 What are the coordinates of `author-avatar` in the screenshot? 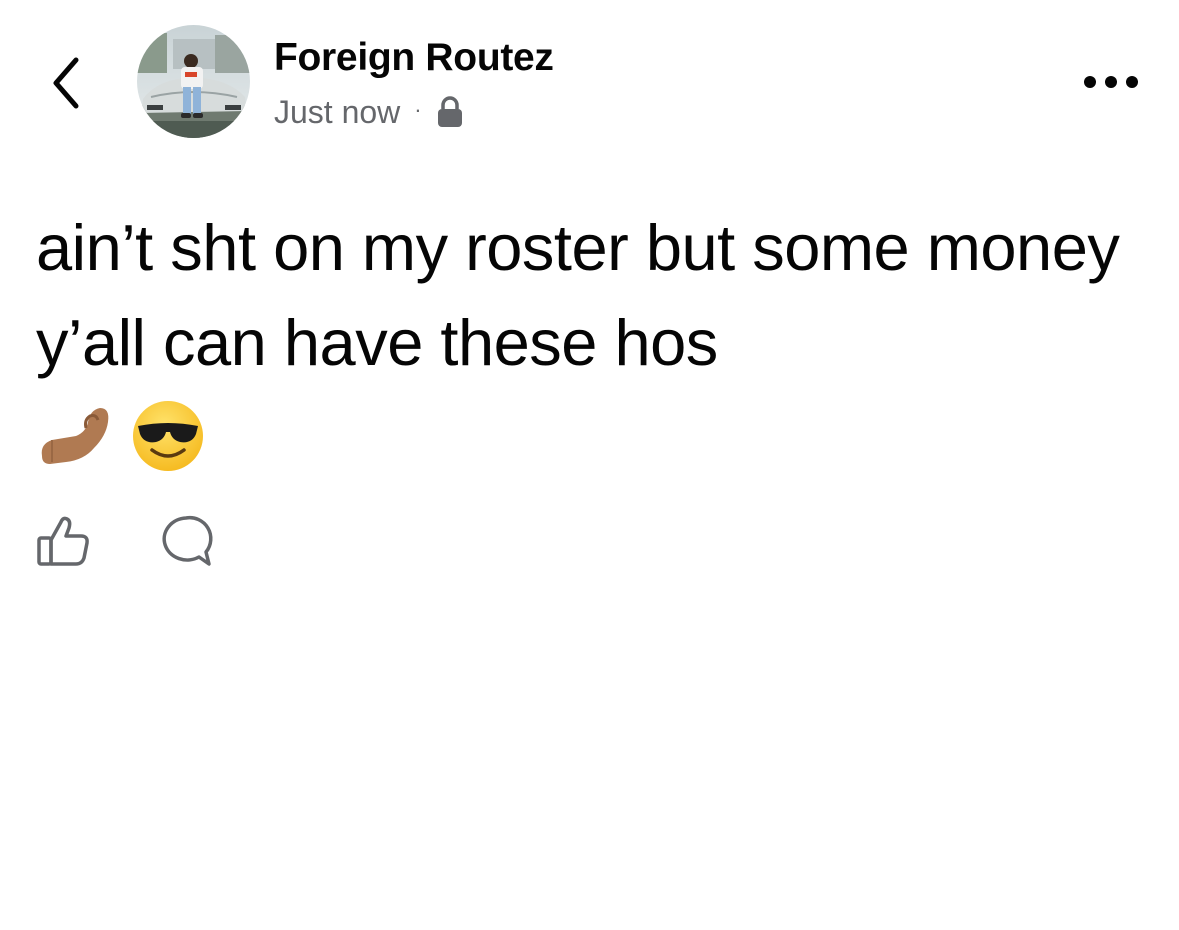 It's located at (193, 81).